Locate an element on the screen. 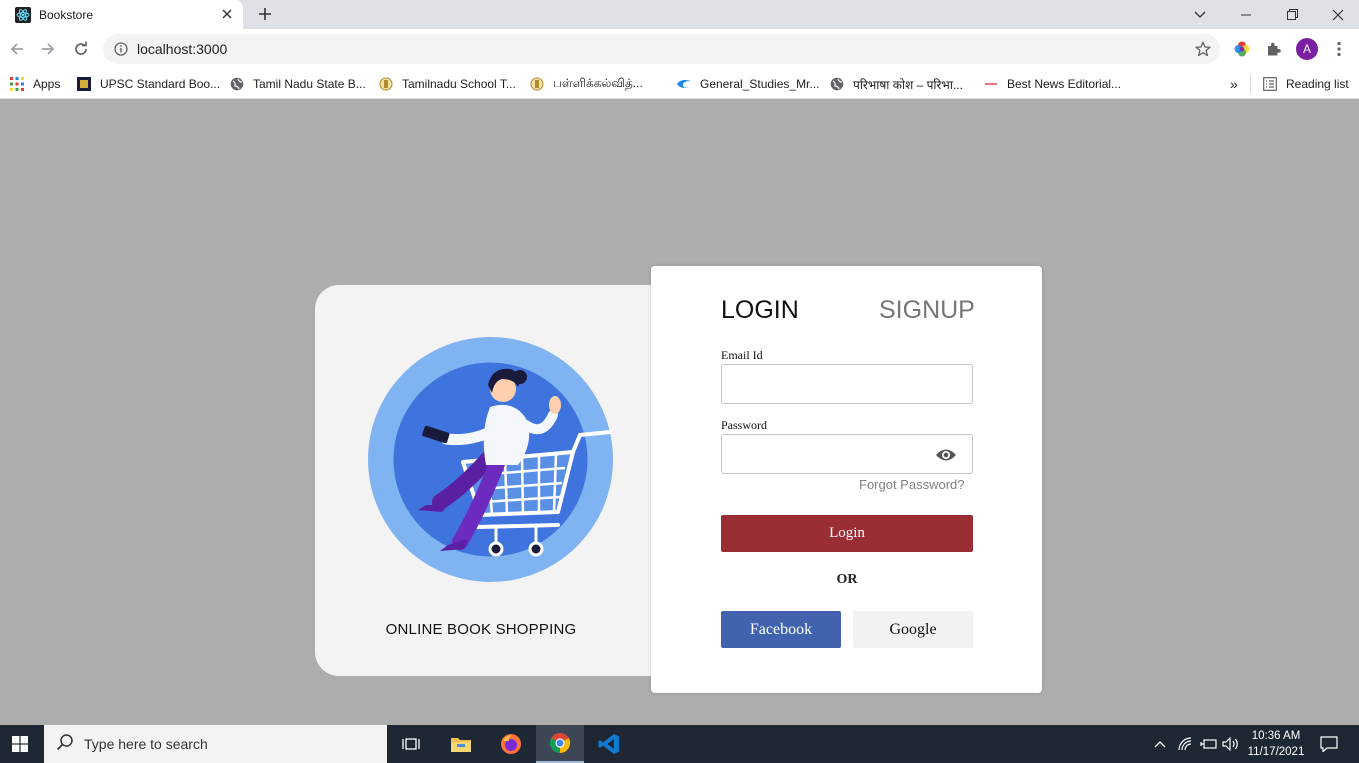 This screenshot has width=1359, height=763. promo-card: ONLINE BOOK SHOPPING is located at coordinates (495, 480).